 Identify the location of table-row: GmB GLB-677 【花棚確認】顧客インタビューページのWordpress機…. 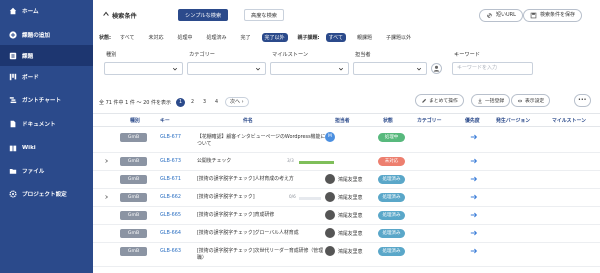
(346, 141).